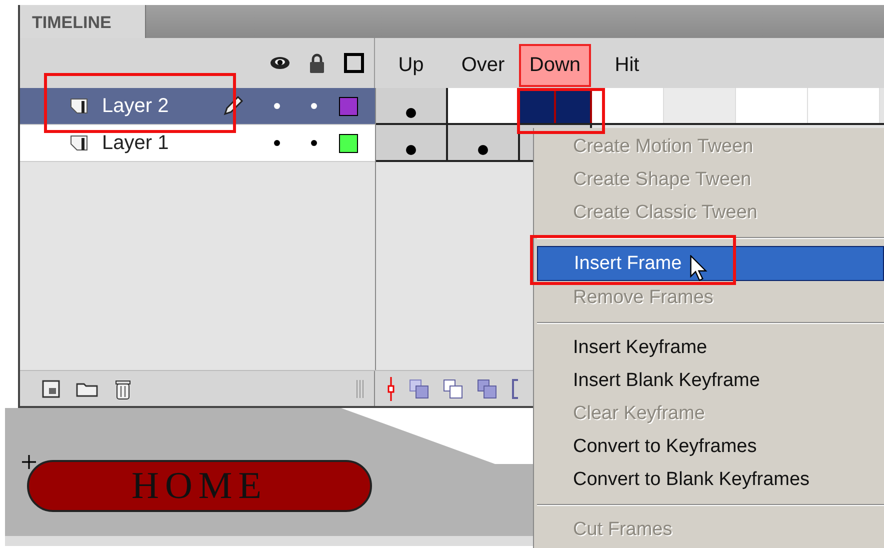 The image size is (884, 548). What do you see at coordinates (710, 380) in the screenshot?
I see `menu-item: Insert Blank Keyframe` at bounding box center [710, 380].